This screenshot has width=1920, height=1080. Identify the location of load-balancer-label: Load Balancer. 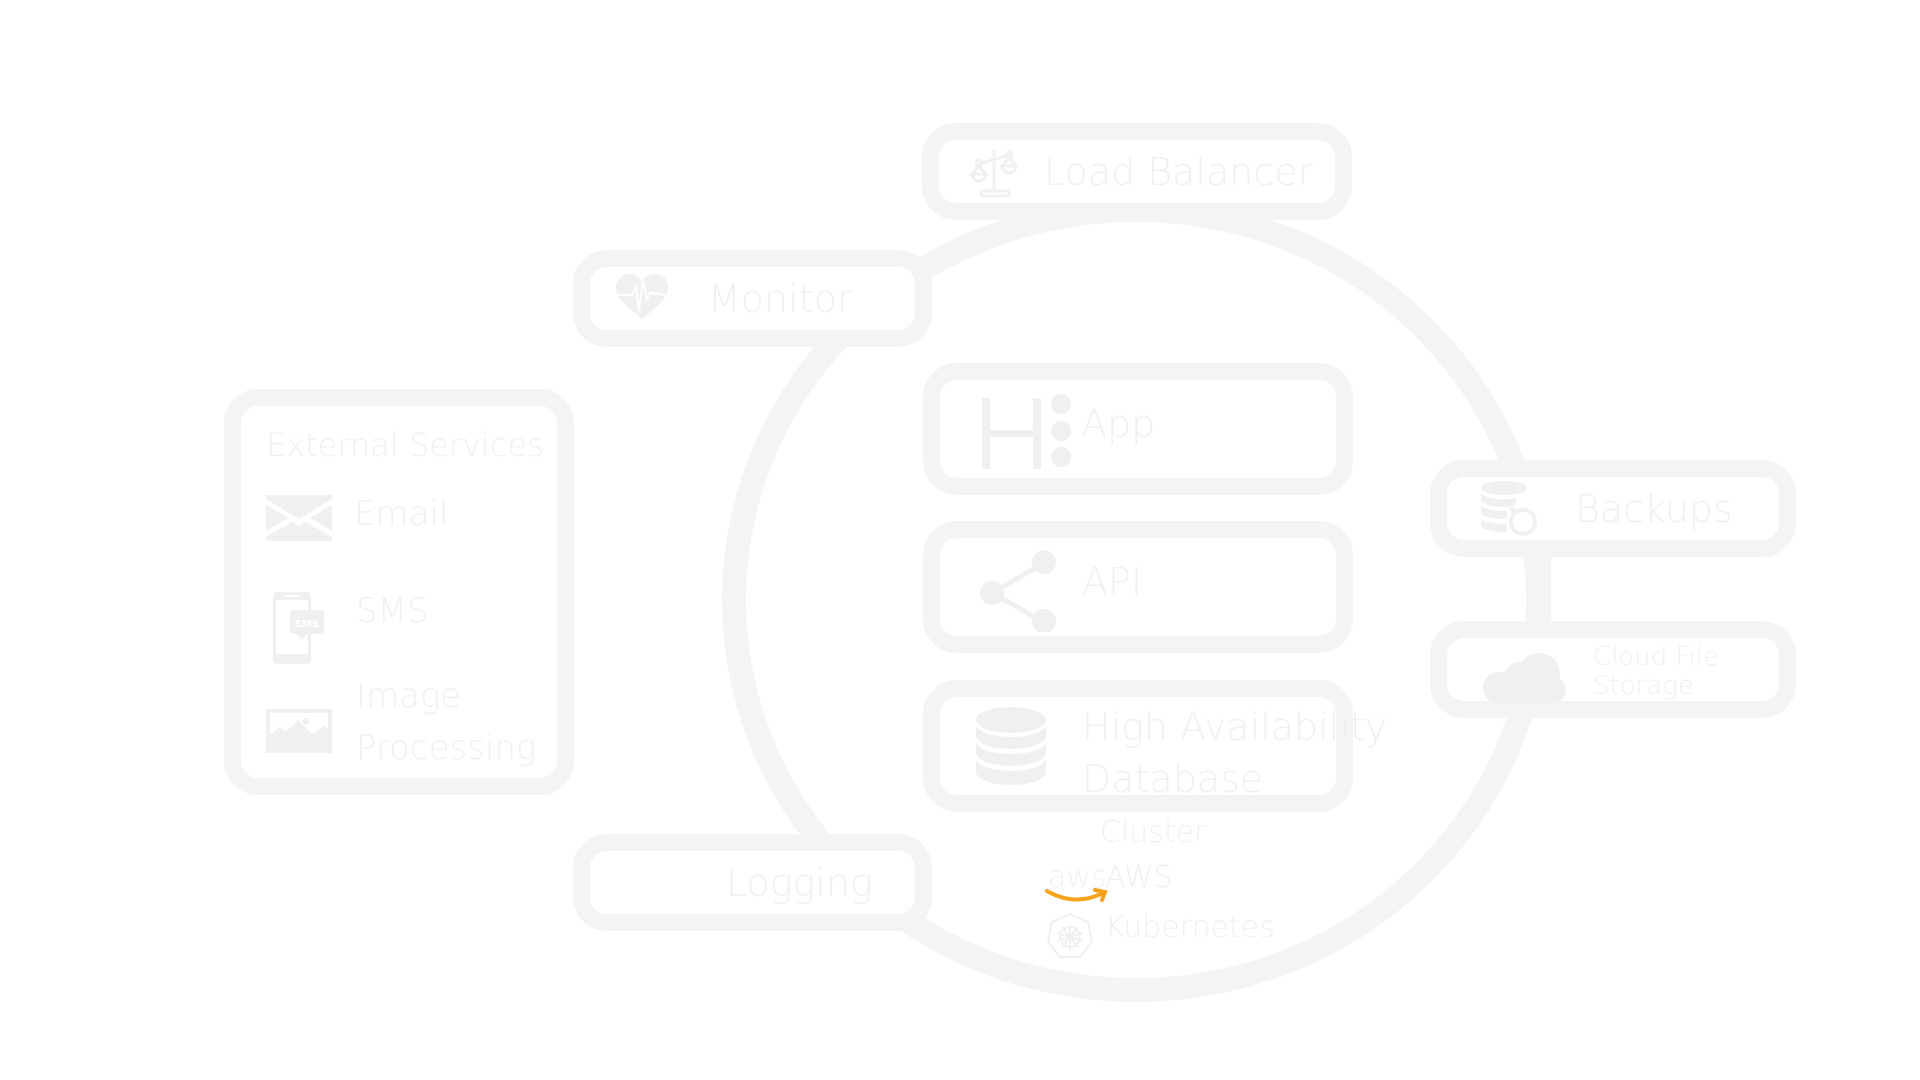
(1179, 172).